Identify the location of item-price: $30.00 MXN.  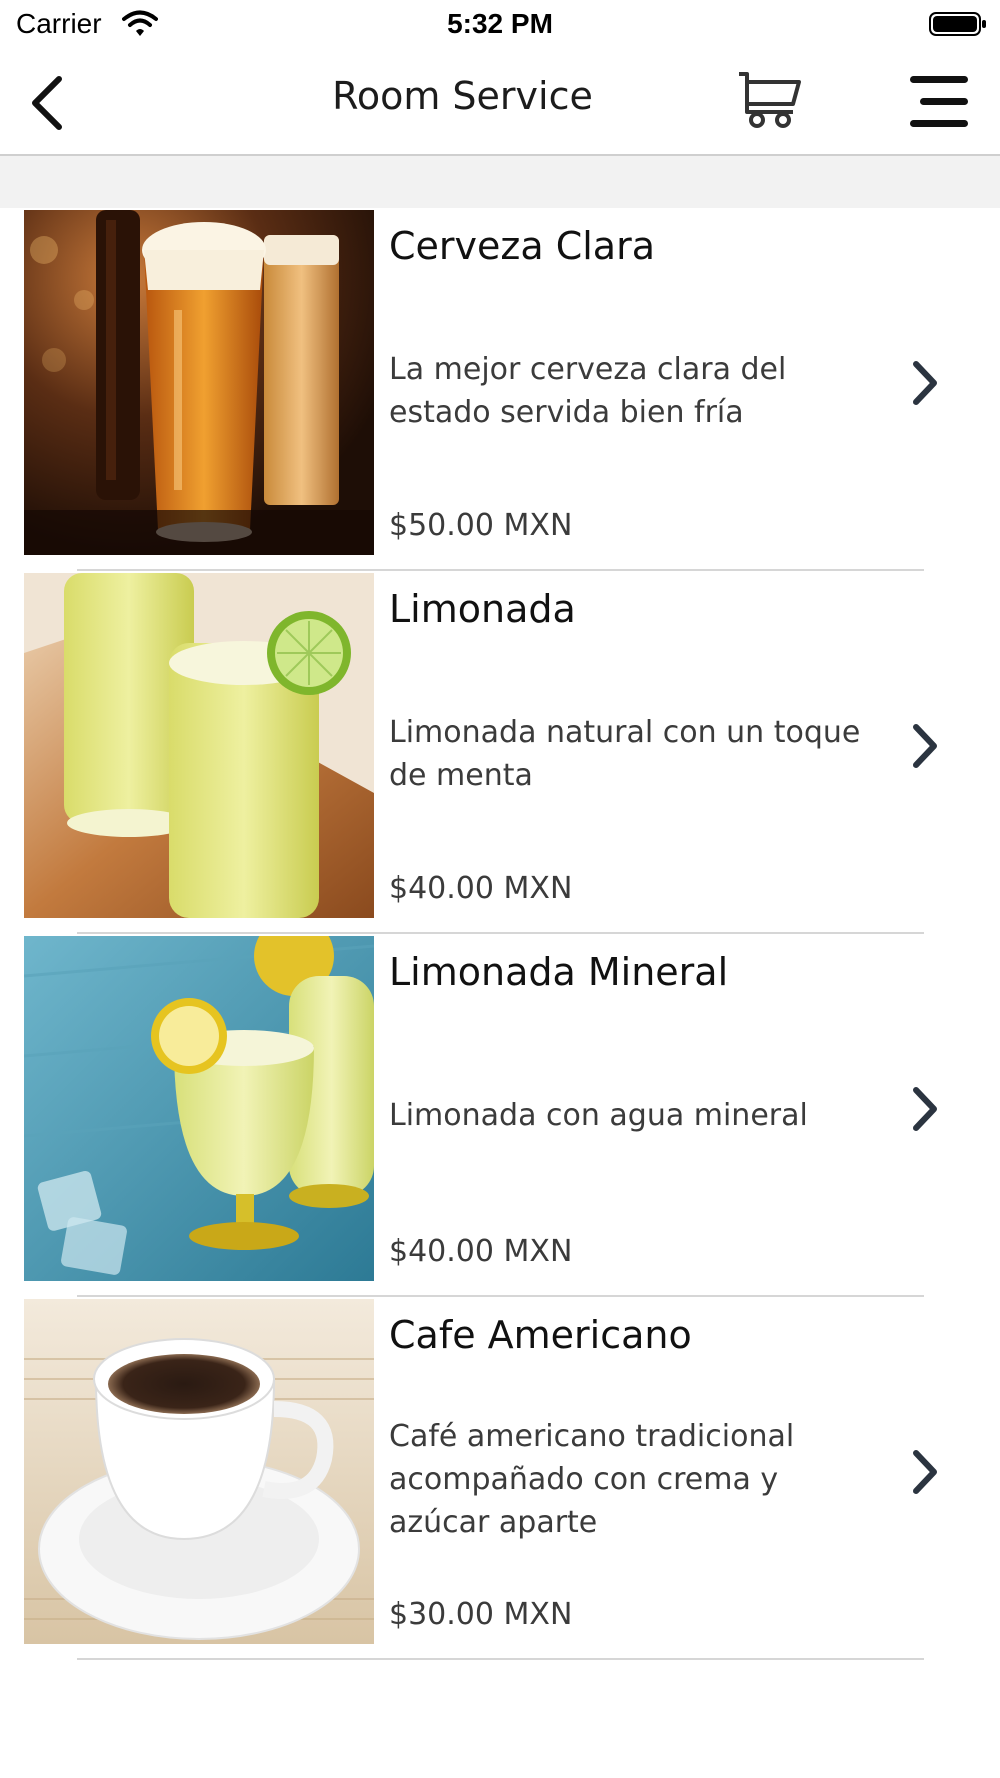
(481, 1614).